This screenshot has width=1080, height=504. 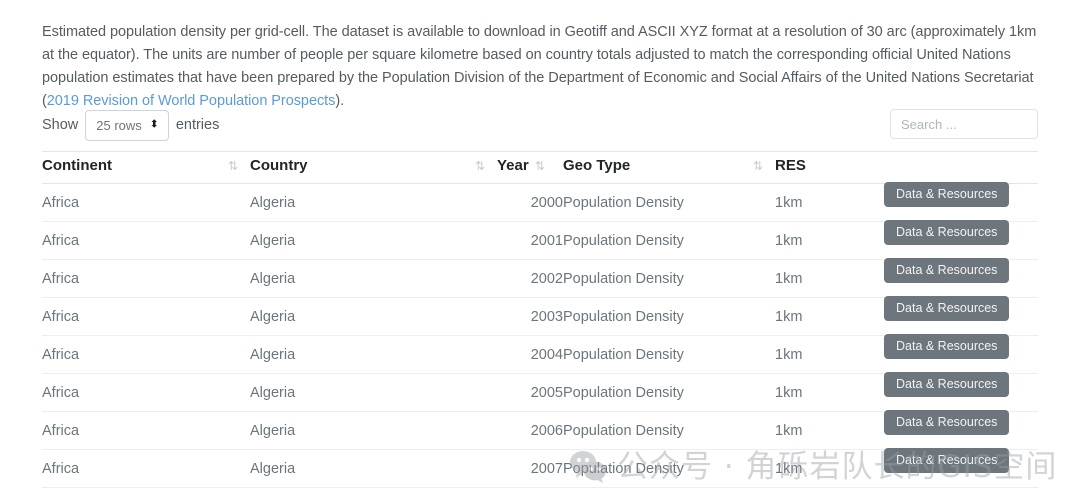 I want to click on column-header-continent-label: Continent, so click(x=77, y=165).